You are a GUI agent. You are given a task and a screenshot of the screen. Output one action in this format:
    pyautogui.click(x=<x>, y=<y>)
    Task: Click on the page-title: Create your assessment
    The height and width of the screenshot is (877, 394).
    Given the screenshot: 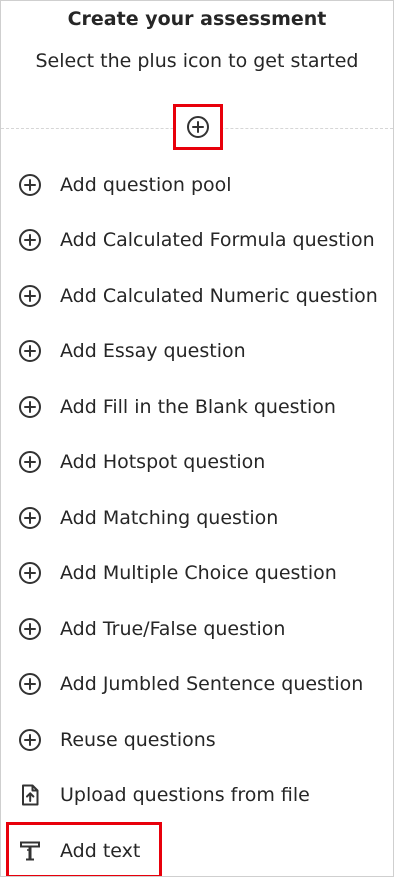 What is the action you would take?
    pyautogui.click(x=197, y=19)
    